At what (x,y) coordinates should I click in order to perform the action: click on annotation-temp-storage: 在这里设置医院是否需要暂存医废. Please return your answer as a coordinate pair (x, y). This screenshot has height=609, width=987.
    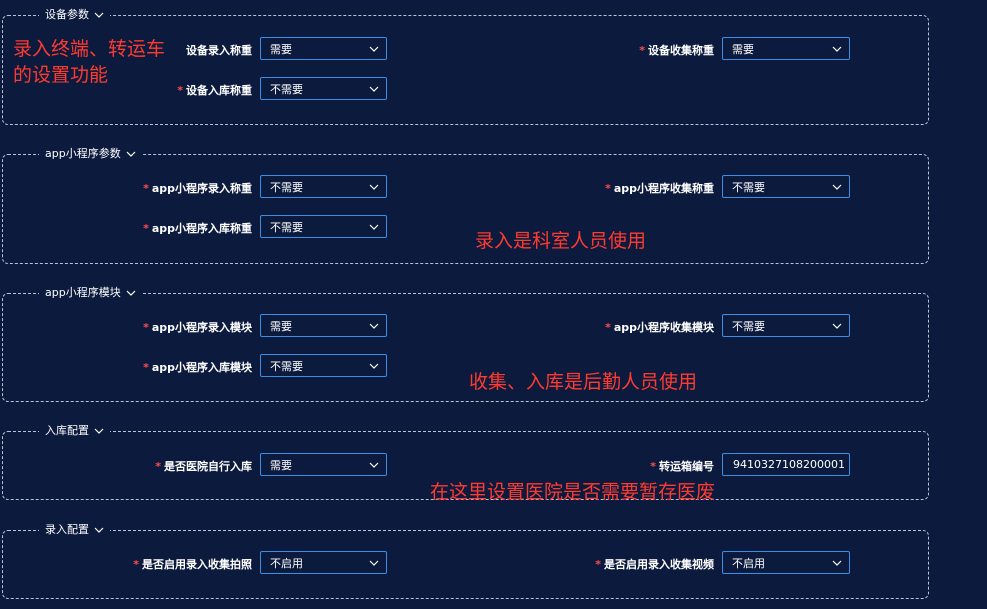
    Looking at the image, I should click on (573, 492).